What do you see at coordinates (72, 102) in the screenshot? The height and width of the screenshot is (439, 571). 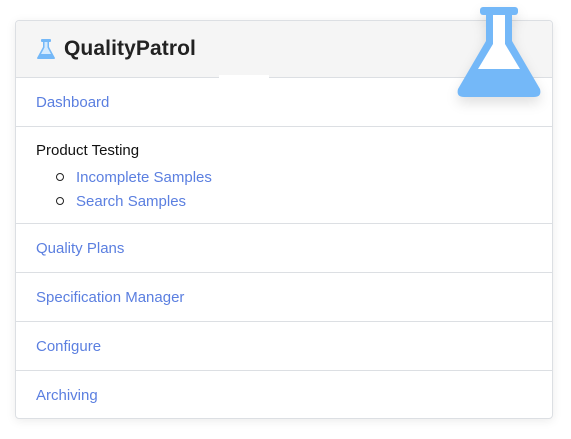 I see `dashboard-link: Dashboard` at bounding box center [72, 102].